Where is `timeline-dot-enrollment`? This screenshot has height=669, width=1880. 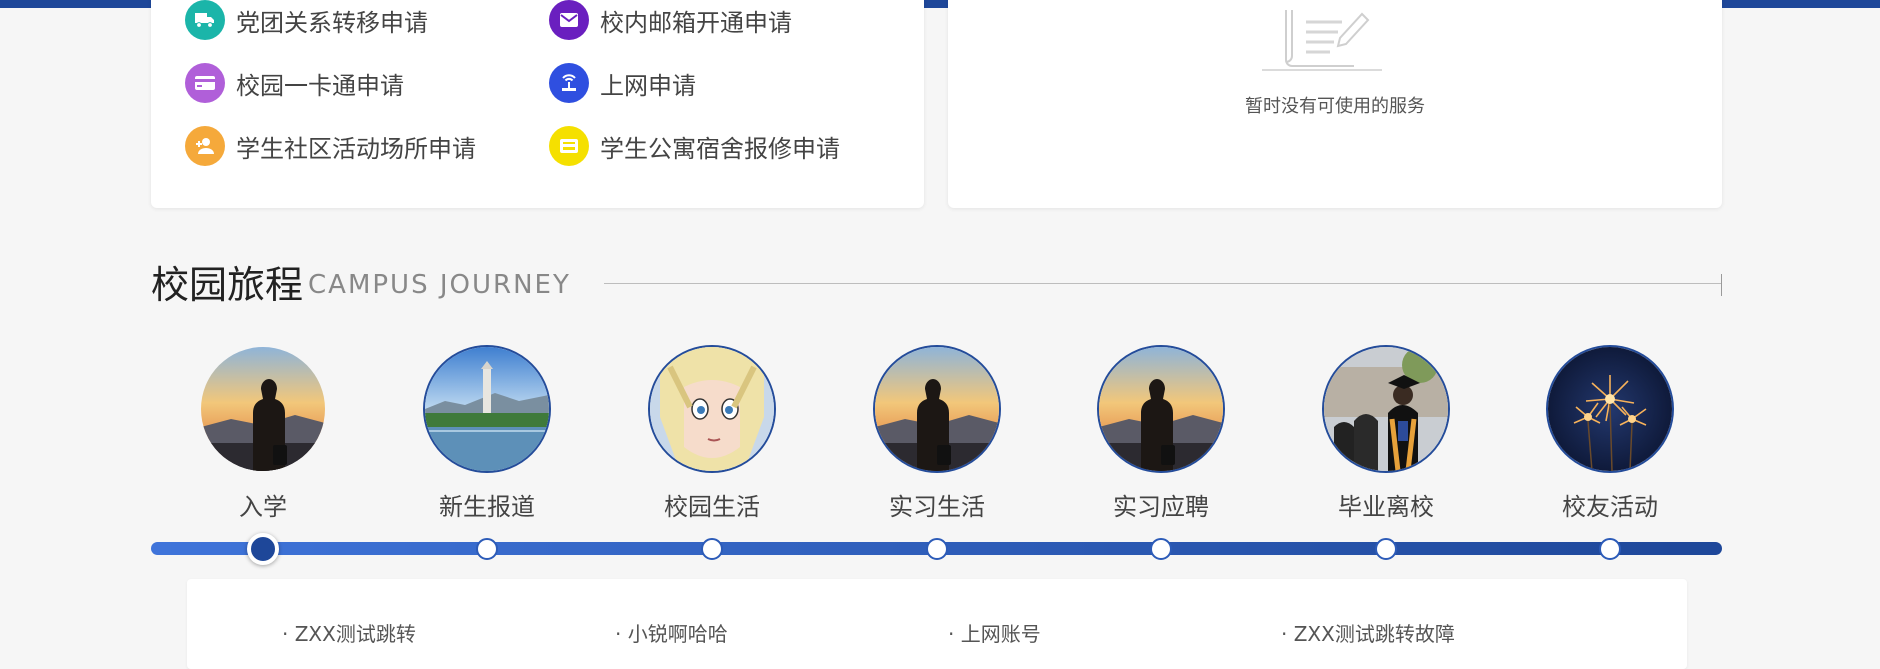
timeline-dot-enrollment is located at coordinates (263, 549).